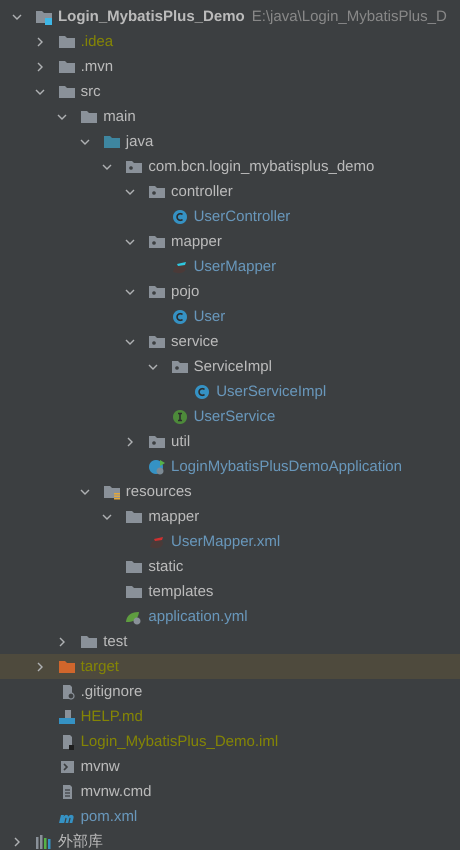 The width and height of the screenshot is (460, 850). What do you see at coordinates (97, 41) in the screenshot?
I see `item-name: .idea` at bounding box center [97, 41].